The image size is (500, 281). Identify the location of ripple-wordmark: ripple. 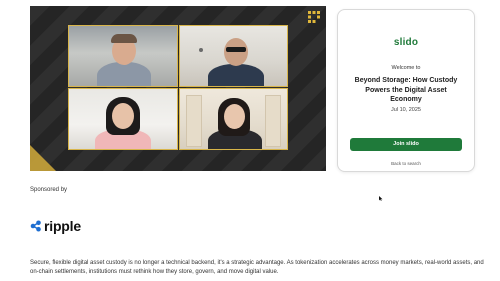
(62, 226).